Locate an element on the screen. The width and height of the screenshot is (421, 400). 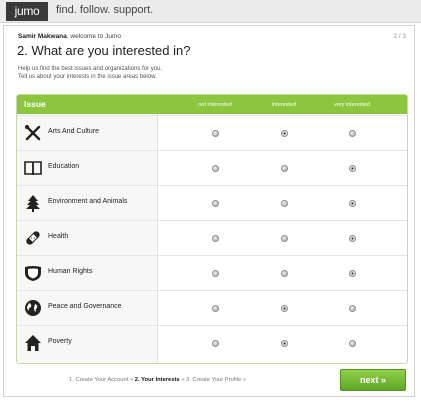
column-header-issue: Issue is located at coordinates (35, 104).